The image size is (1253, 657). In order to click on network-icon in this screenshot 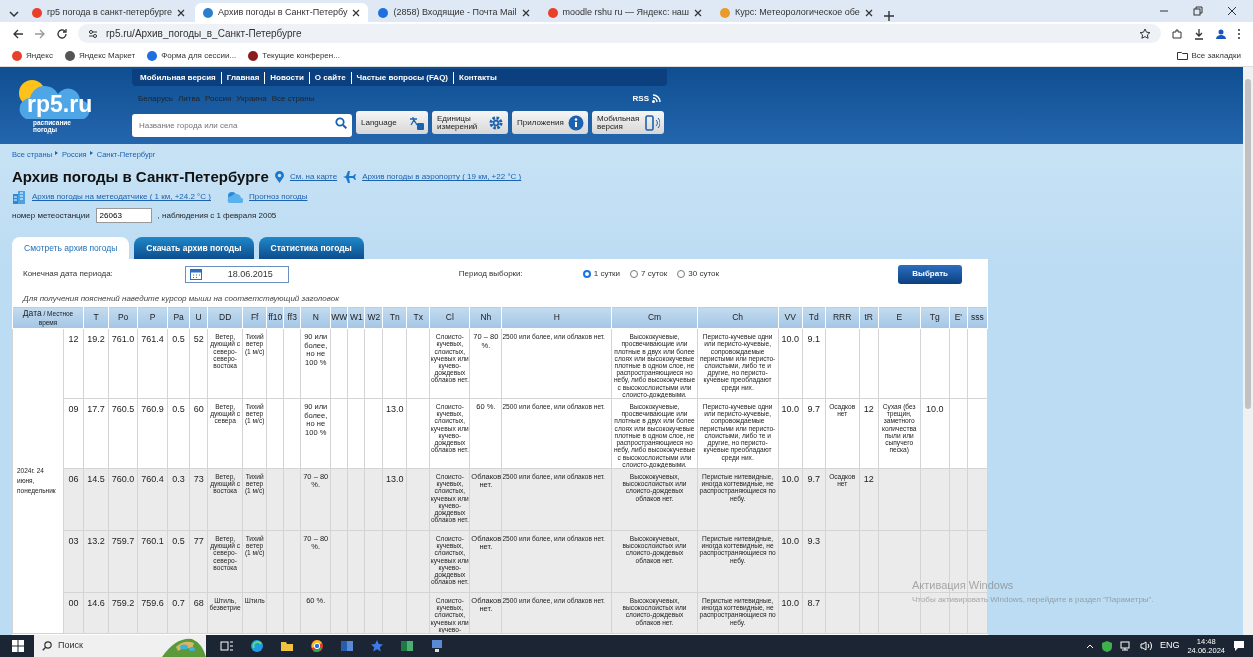, I will do `click(1125, 646)`.